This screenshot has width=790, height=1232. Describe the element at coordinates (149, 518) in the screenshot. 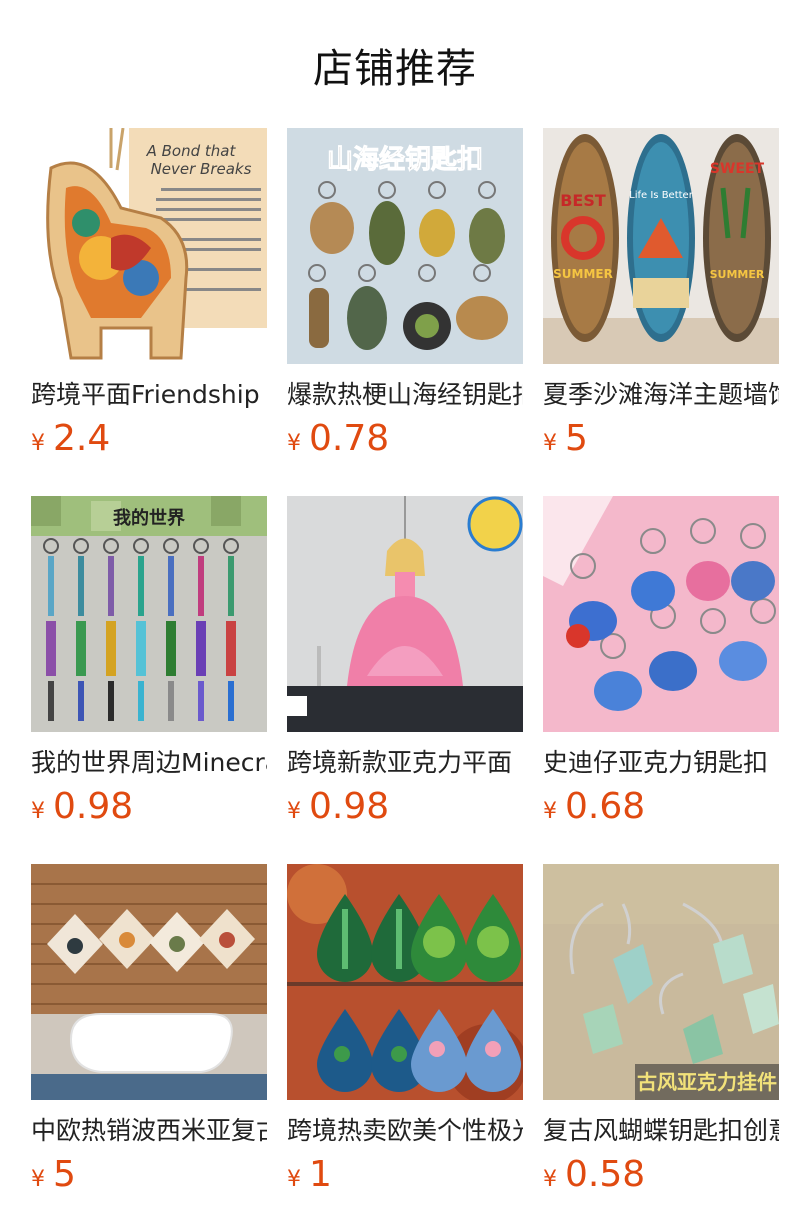

I see `svg-text: 我的世界` at that location.